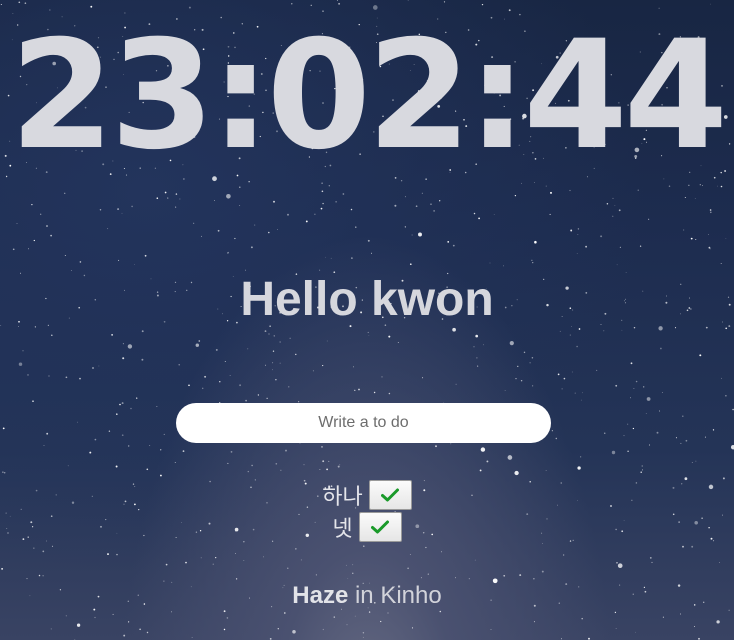 Image resolution: width=734 pixels, height=640 pixels. Describe the element at coordinates (364, 595) in the screenshot. I see `credit-connector: in` at that location.